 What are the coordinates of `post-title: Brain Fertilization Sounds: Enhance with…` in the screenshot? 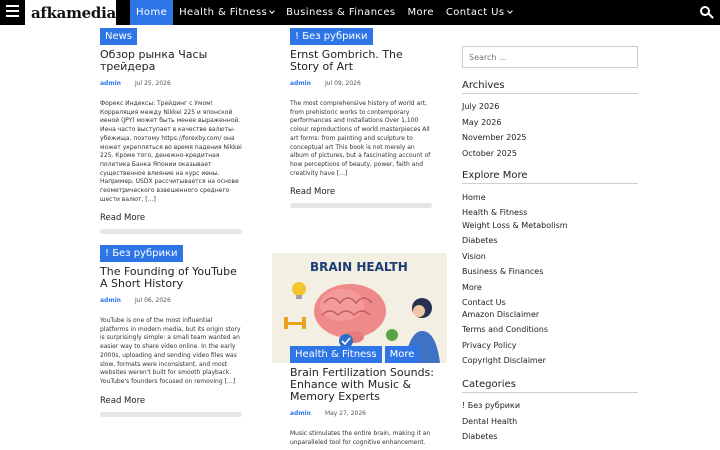 It's located at (365, 385).